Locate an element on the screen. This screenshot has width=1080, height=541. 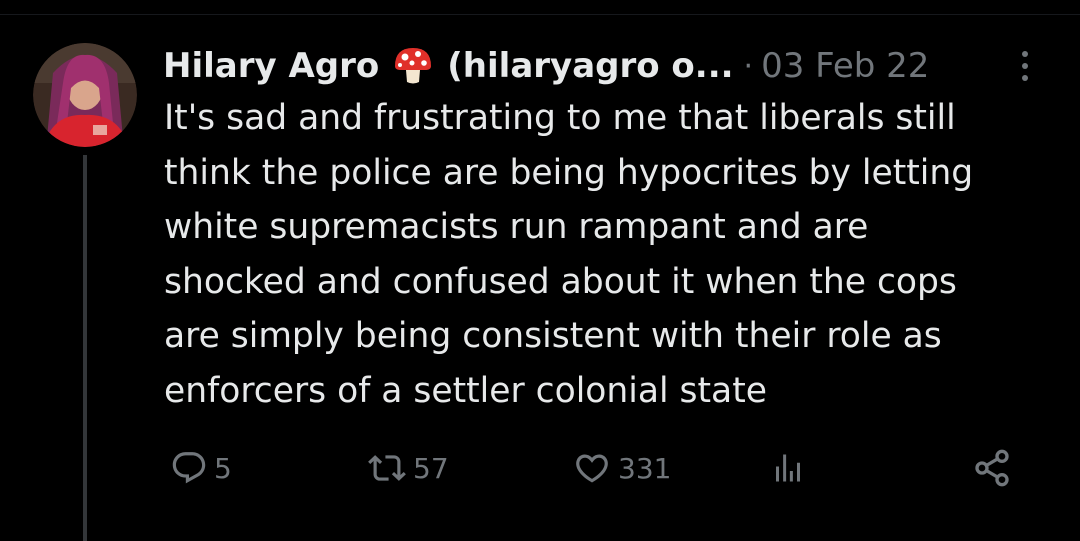
share-icon is located at coordinates (992, 468).